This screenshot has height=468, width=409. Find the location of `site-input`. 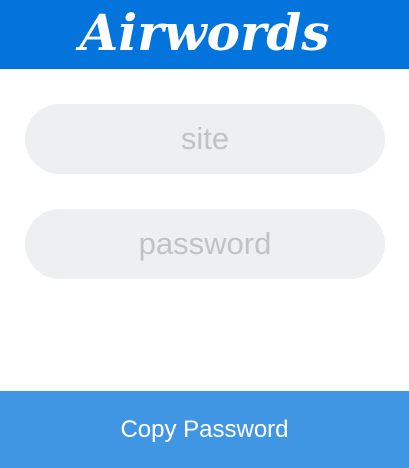

site-input is located at coordinates (205, 139).